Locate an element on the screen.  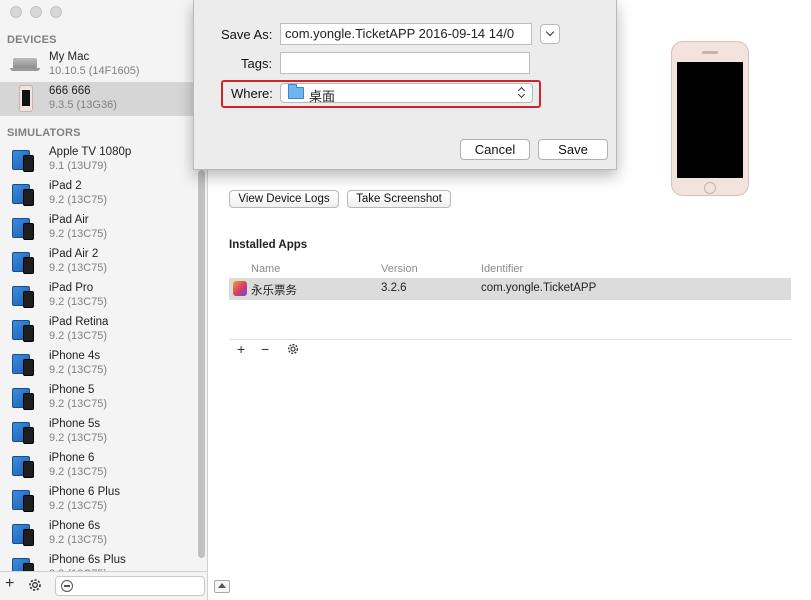
simulator-item: iPad Air 2 9.2 (13C75) is located at coordinates (99, 262).